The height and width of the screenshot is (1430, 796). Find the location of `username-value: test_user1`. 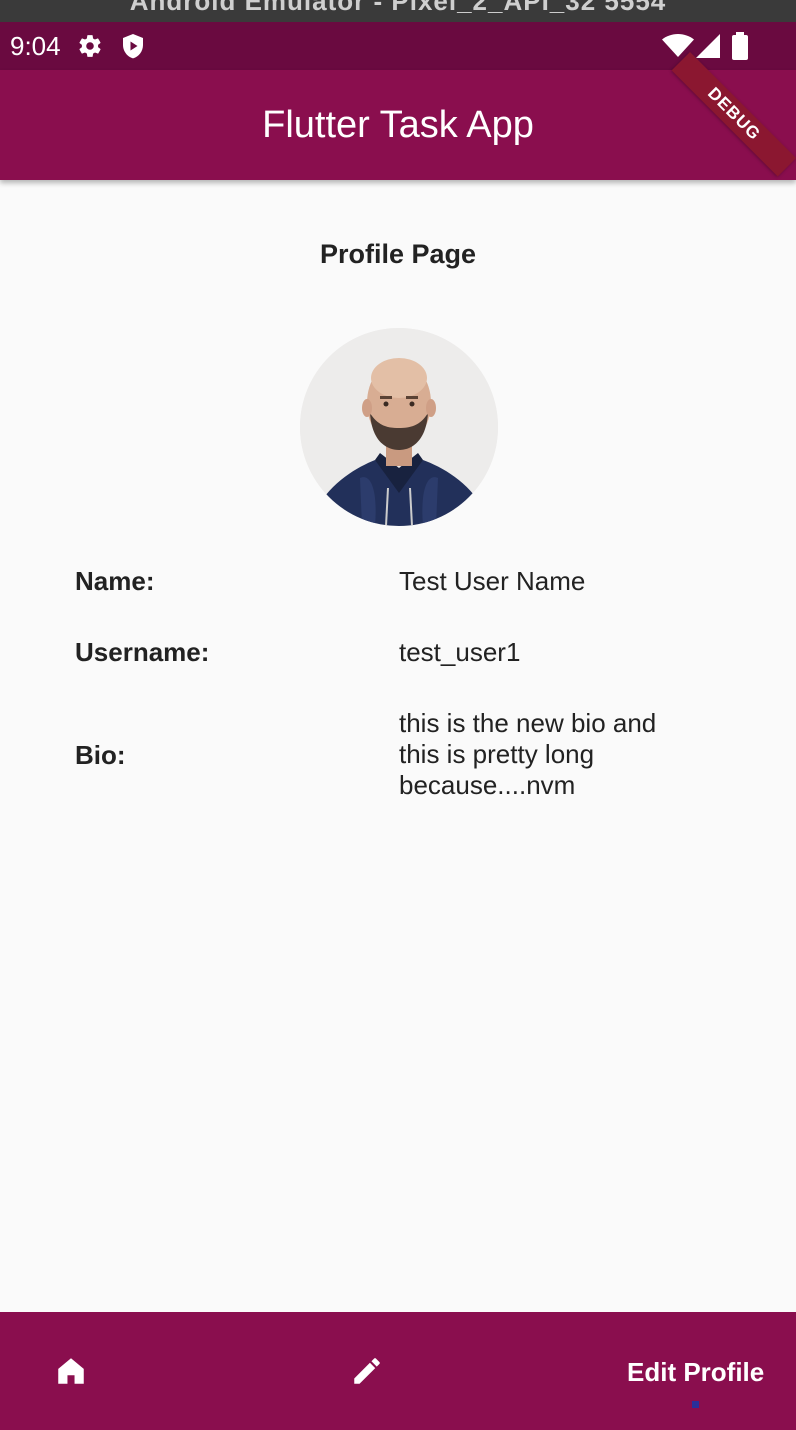

username-value: test_user1 is located at coordinates (460, 652).